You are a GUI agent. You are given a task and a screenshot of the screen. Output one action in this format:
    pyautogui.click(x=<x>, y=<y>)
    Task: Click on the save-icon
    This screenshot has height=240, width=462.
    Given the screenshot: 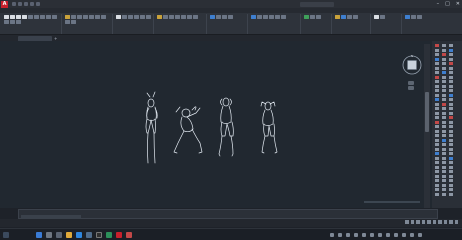 What is the action you would take?
    pyautogui.click(x=26, y=4)
    